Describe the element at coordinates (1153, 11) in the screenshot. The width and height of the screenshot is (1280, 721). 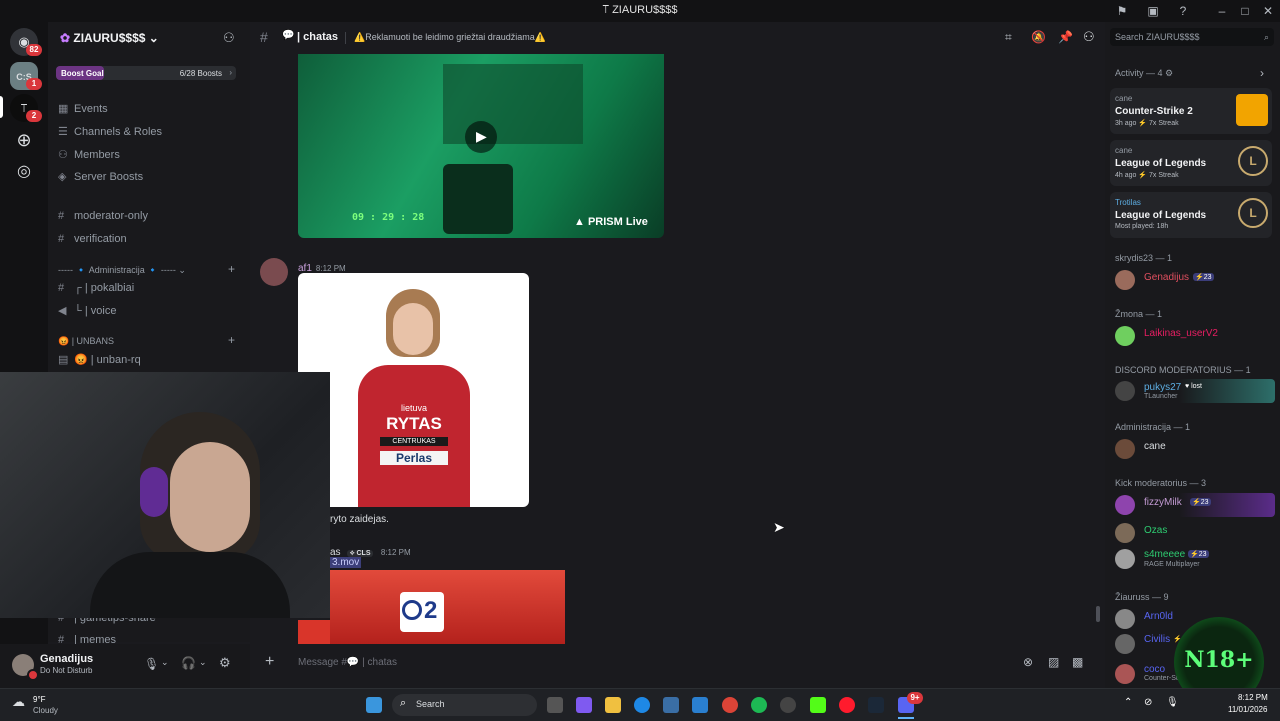
I see `screen-icon: ▣` at that location.